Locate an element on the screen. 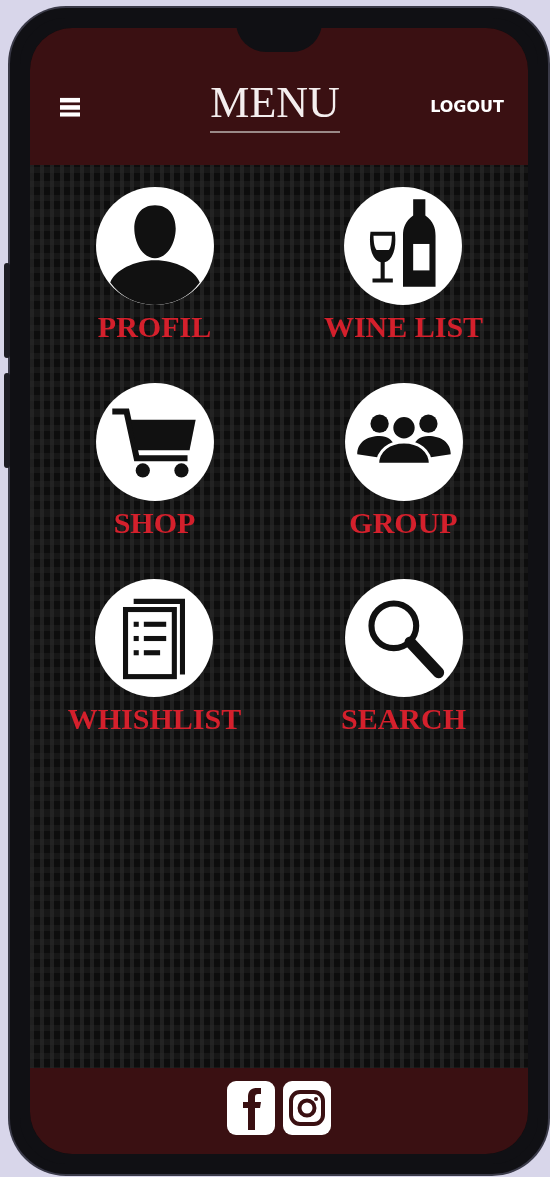 The image size is (550, 1177). menu-tile: SEARCH is located at coordinates (403, 656).